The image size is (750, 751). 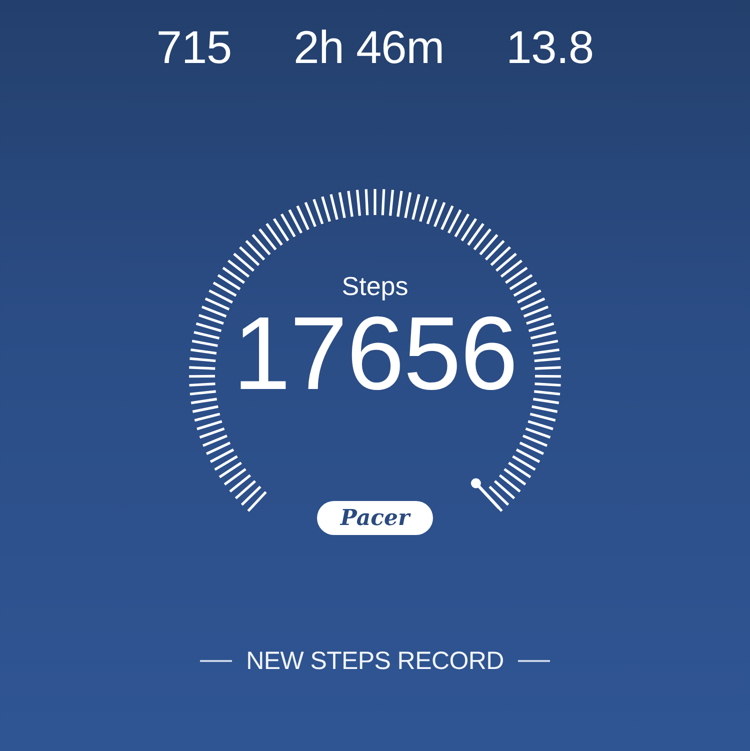 I want to click on stat-value: 2h 46m, so click(x=369, y=47).